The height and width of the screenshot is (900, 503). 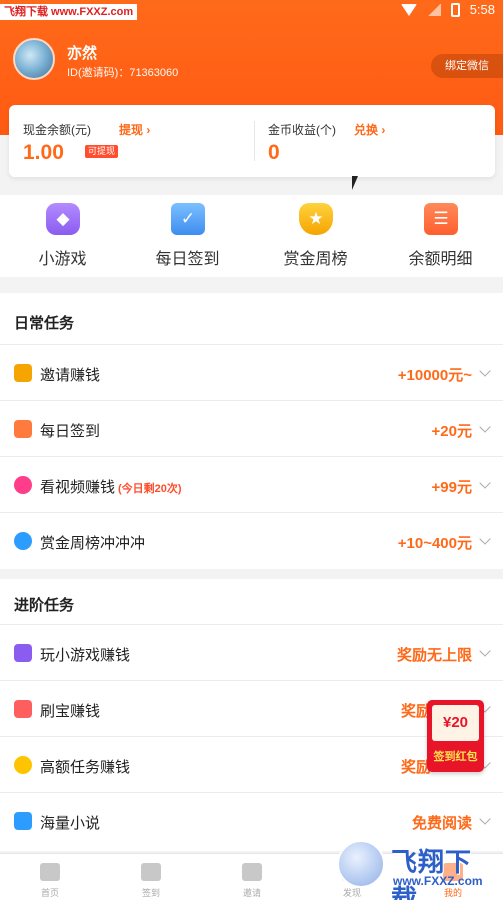 What do you see at coordinates (138, 141) in the screenshot?
I see `cash-balance: 现金余额(元) 提现 › 1.00 可提现` at bounding box center [138, 141].